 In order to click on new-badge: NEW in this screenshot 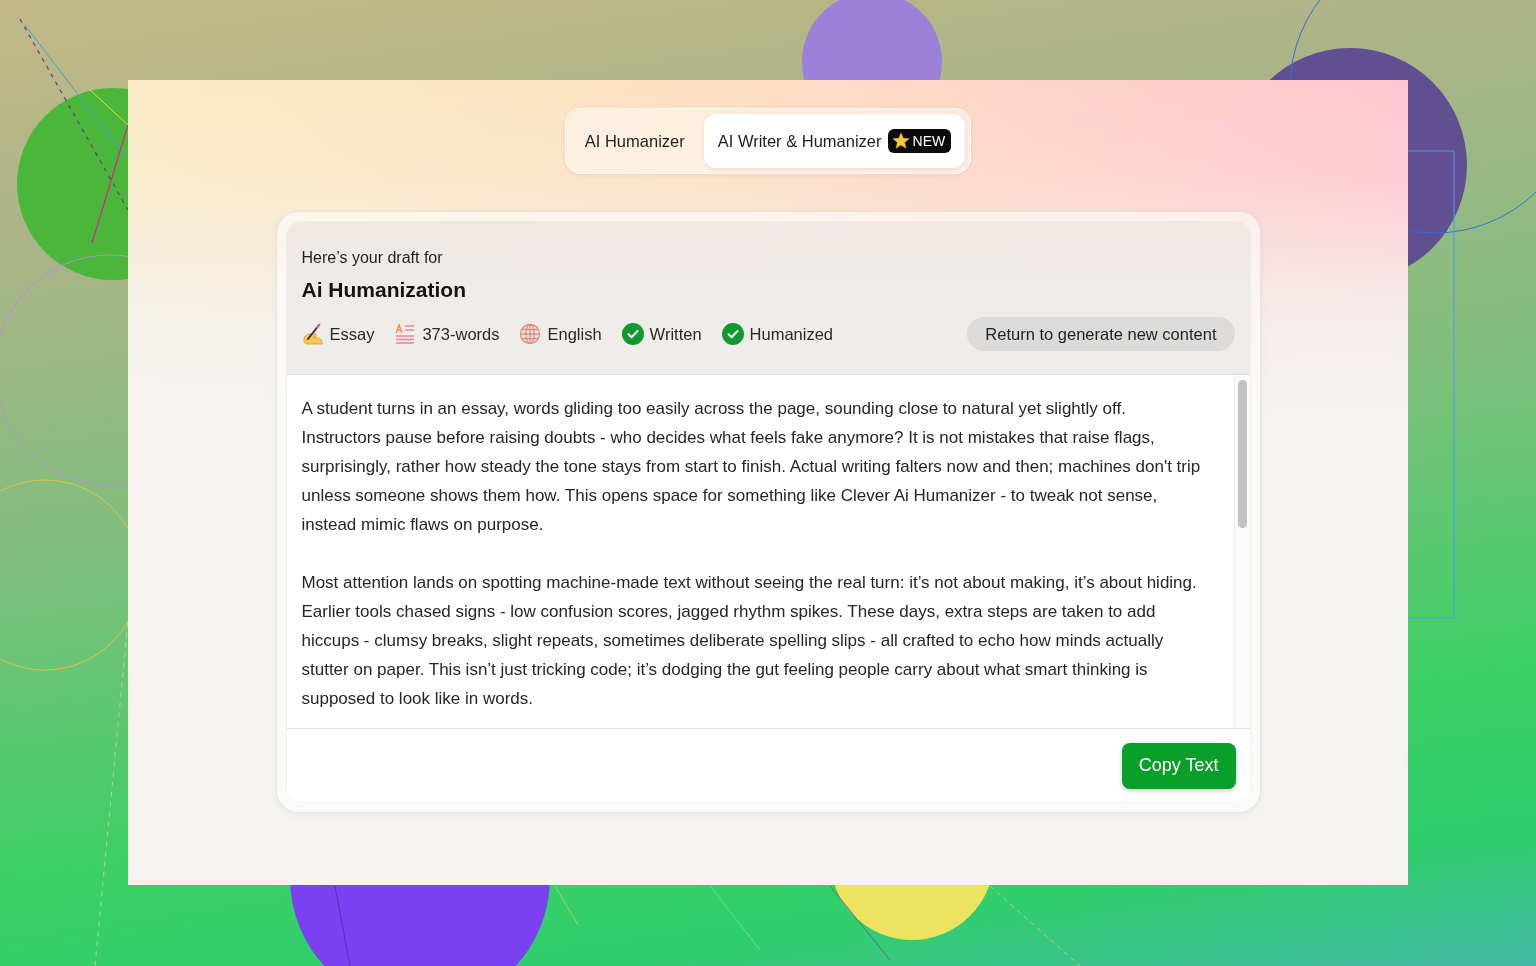, I will do `click(919, 141)`.